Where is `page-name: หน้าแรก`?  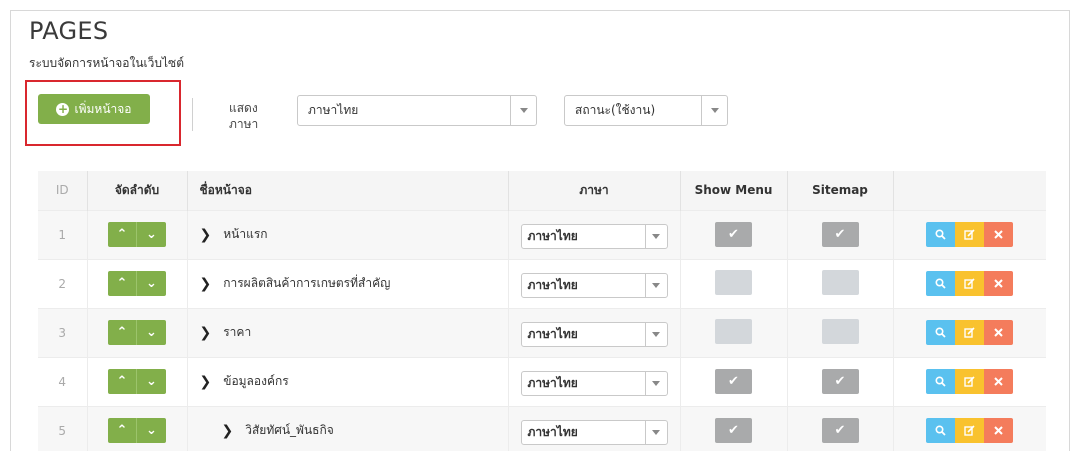
page-name: หน้าแรก is located at coordinates (245, 234).